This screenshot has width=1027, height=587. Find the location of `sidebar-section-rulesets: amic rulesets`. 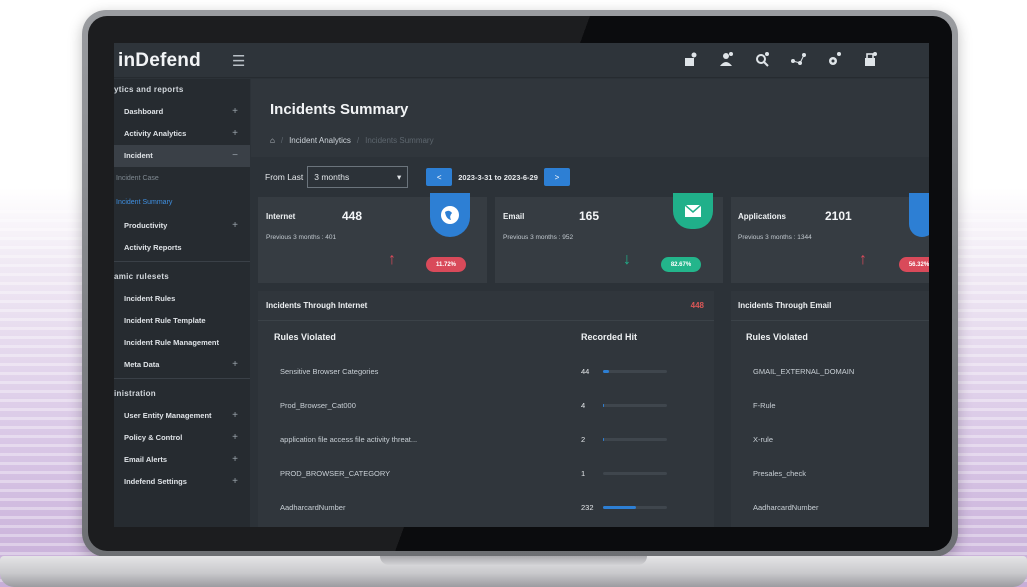

sidebar-section-rulesets: amic rulesets is located at coordinates (142, 276).